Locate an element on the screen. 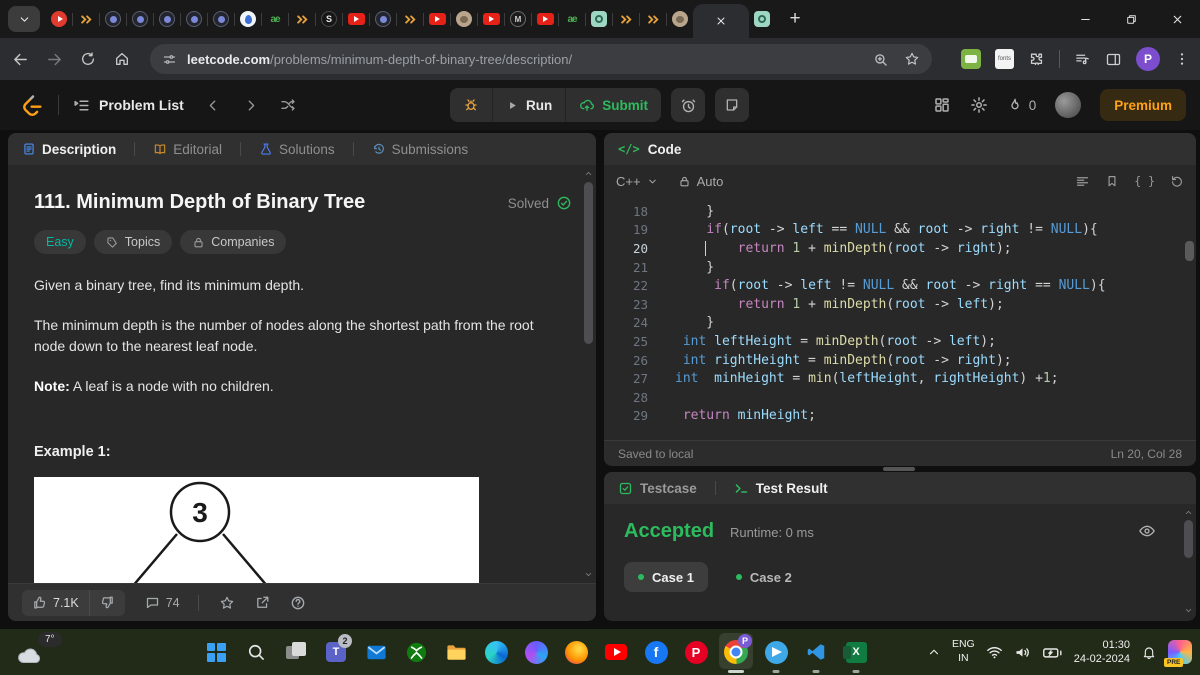  tab-description: Description is located at coordinates (69, 149).